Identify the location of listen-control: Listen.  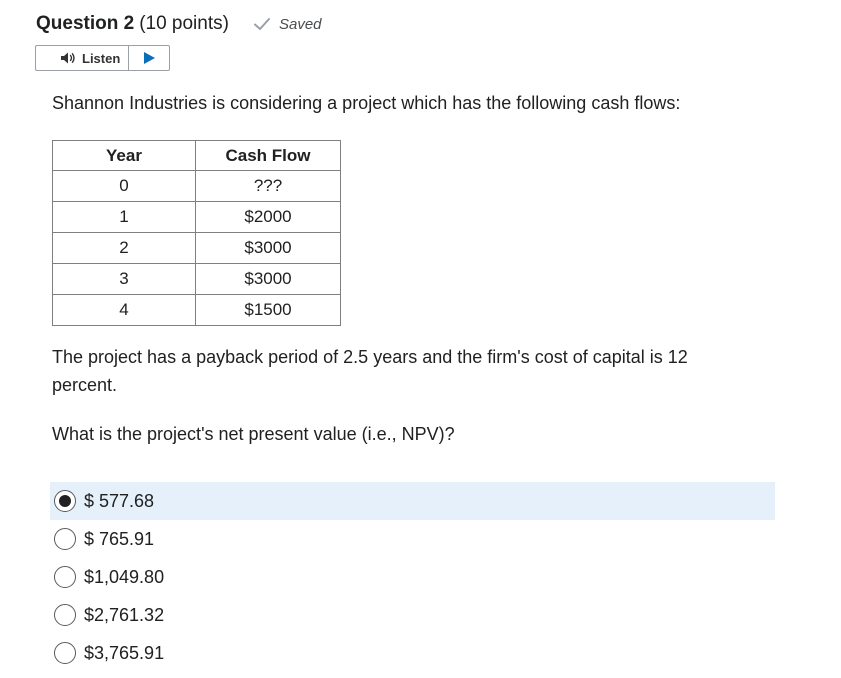
(102, 58).